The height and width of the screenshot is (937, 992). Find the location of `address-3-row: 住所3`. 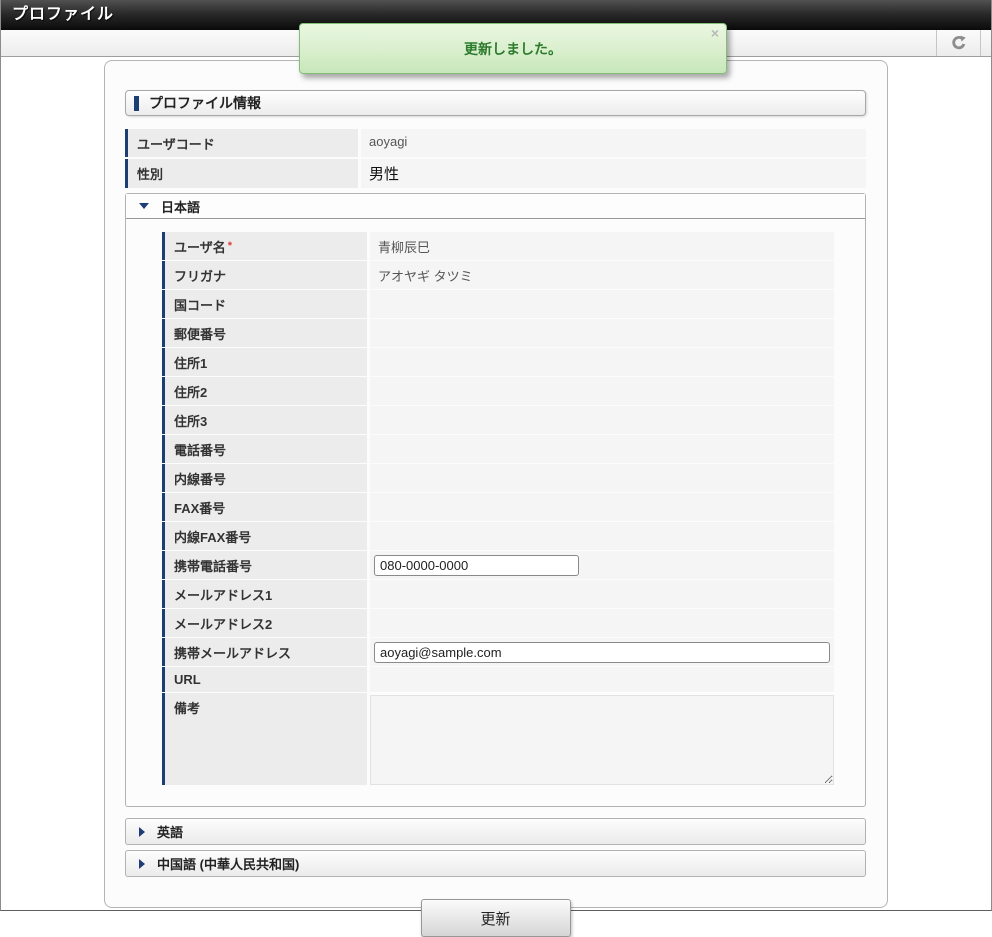

address-3-row: 住所3 is located at coordinates (498, 420).